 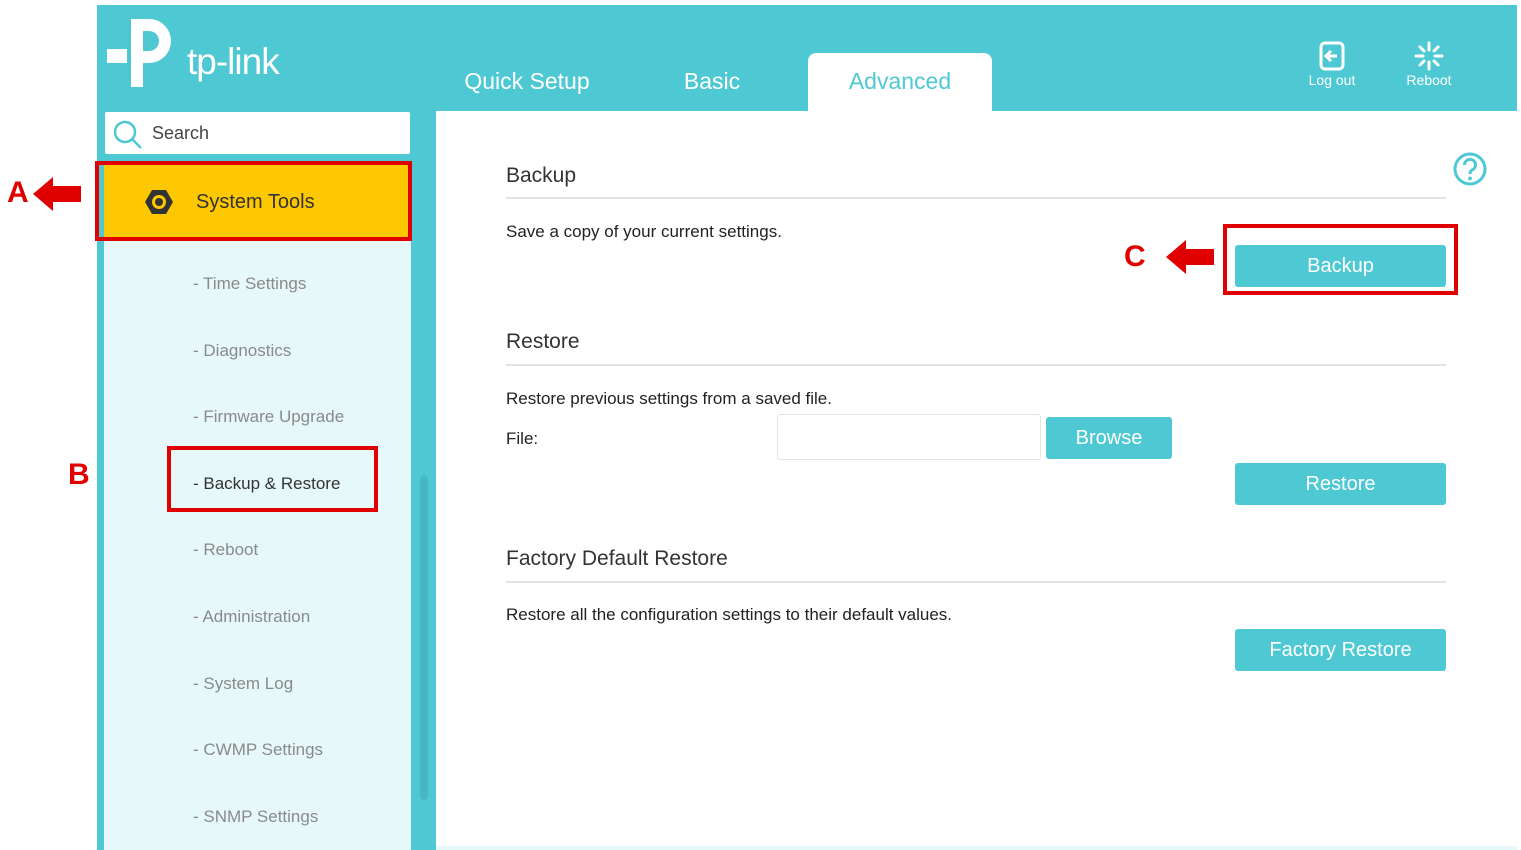 What do you see at coordinates (277, 133) in the screenshot?
I see `search-input` at bounding box center [277, 133].